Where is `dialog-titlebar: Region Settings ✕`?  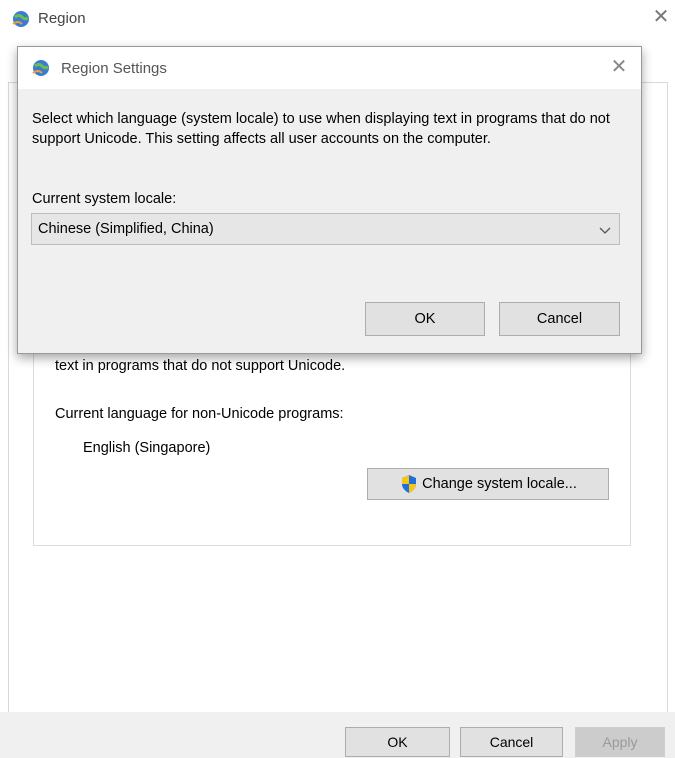
dialog-titlebar: Region Settings ✕ is located at coordinates (329, 68).